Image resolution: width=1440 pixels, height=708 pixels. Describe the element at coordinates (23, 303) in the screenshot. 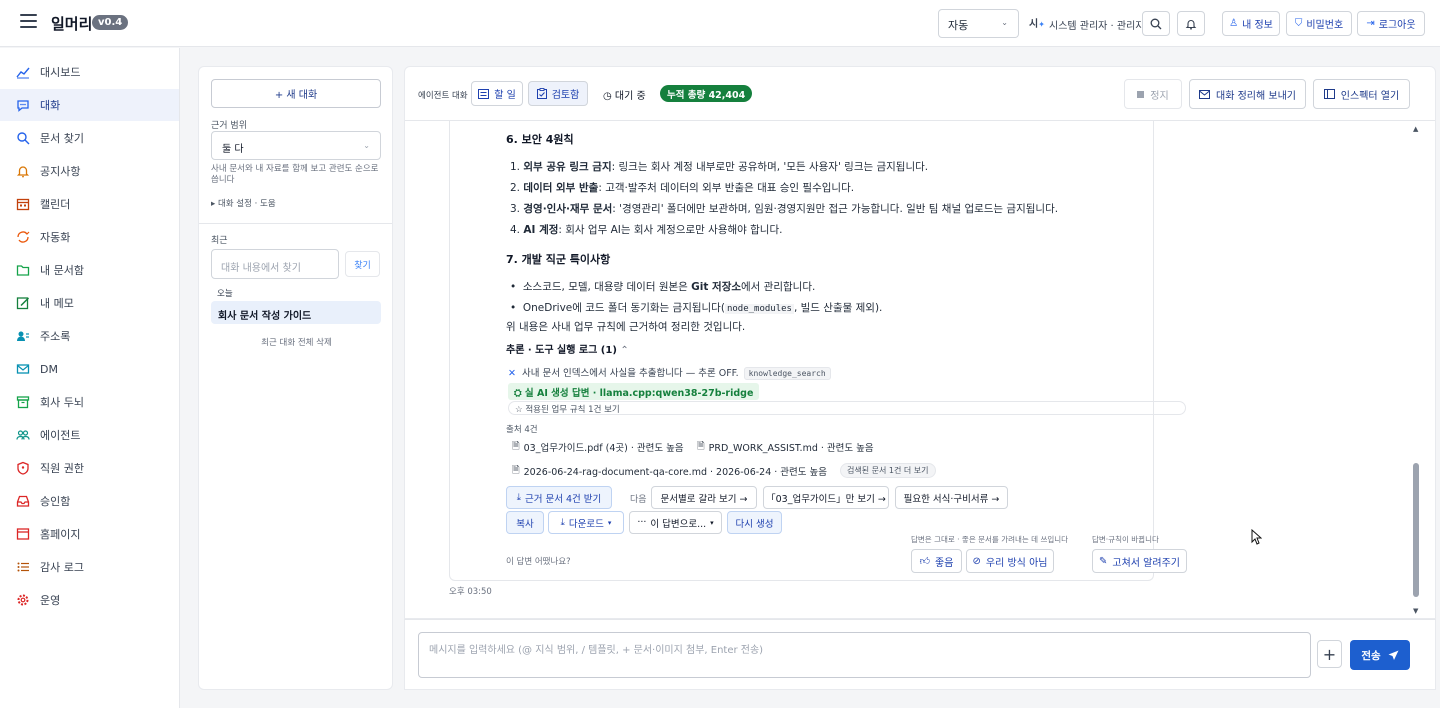

I see `edit-icon` at that location.